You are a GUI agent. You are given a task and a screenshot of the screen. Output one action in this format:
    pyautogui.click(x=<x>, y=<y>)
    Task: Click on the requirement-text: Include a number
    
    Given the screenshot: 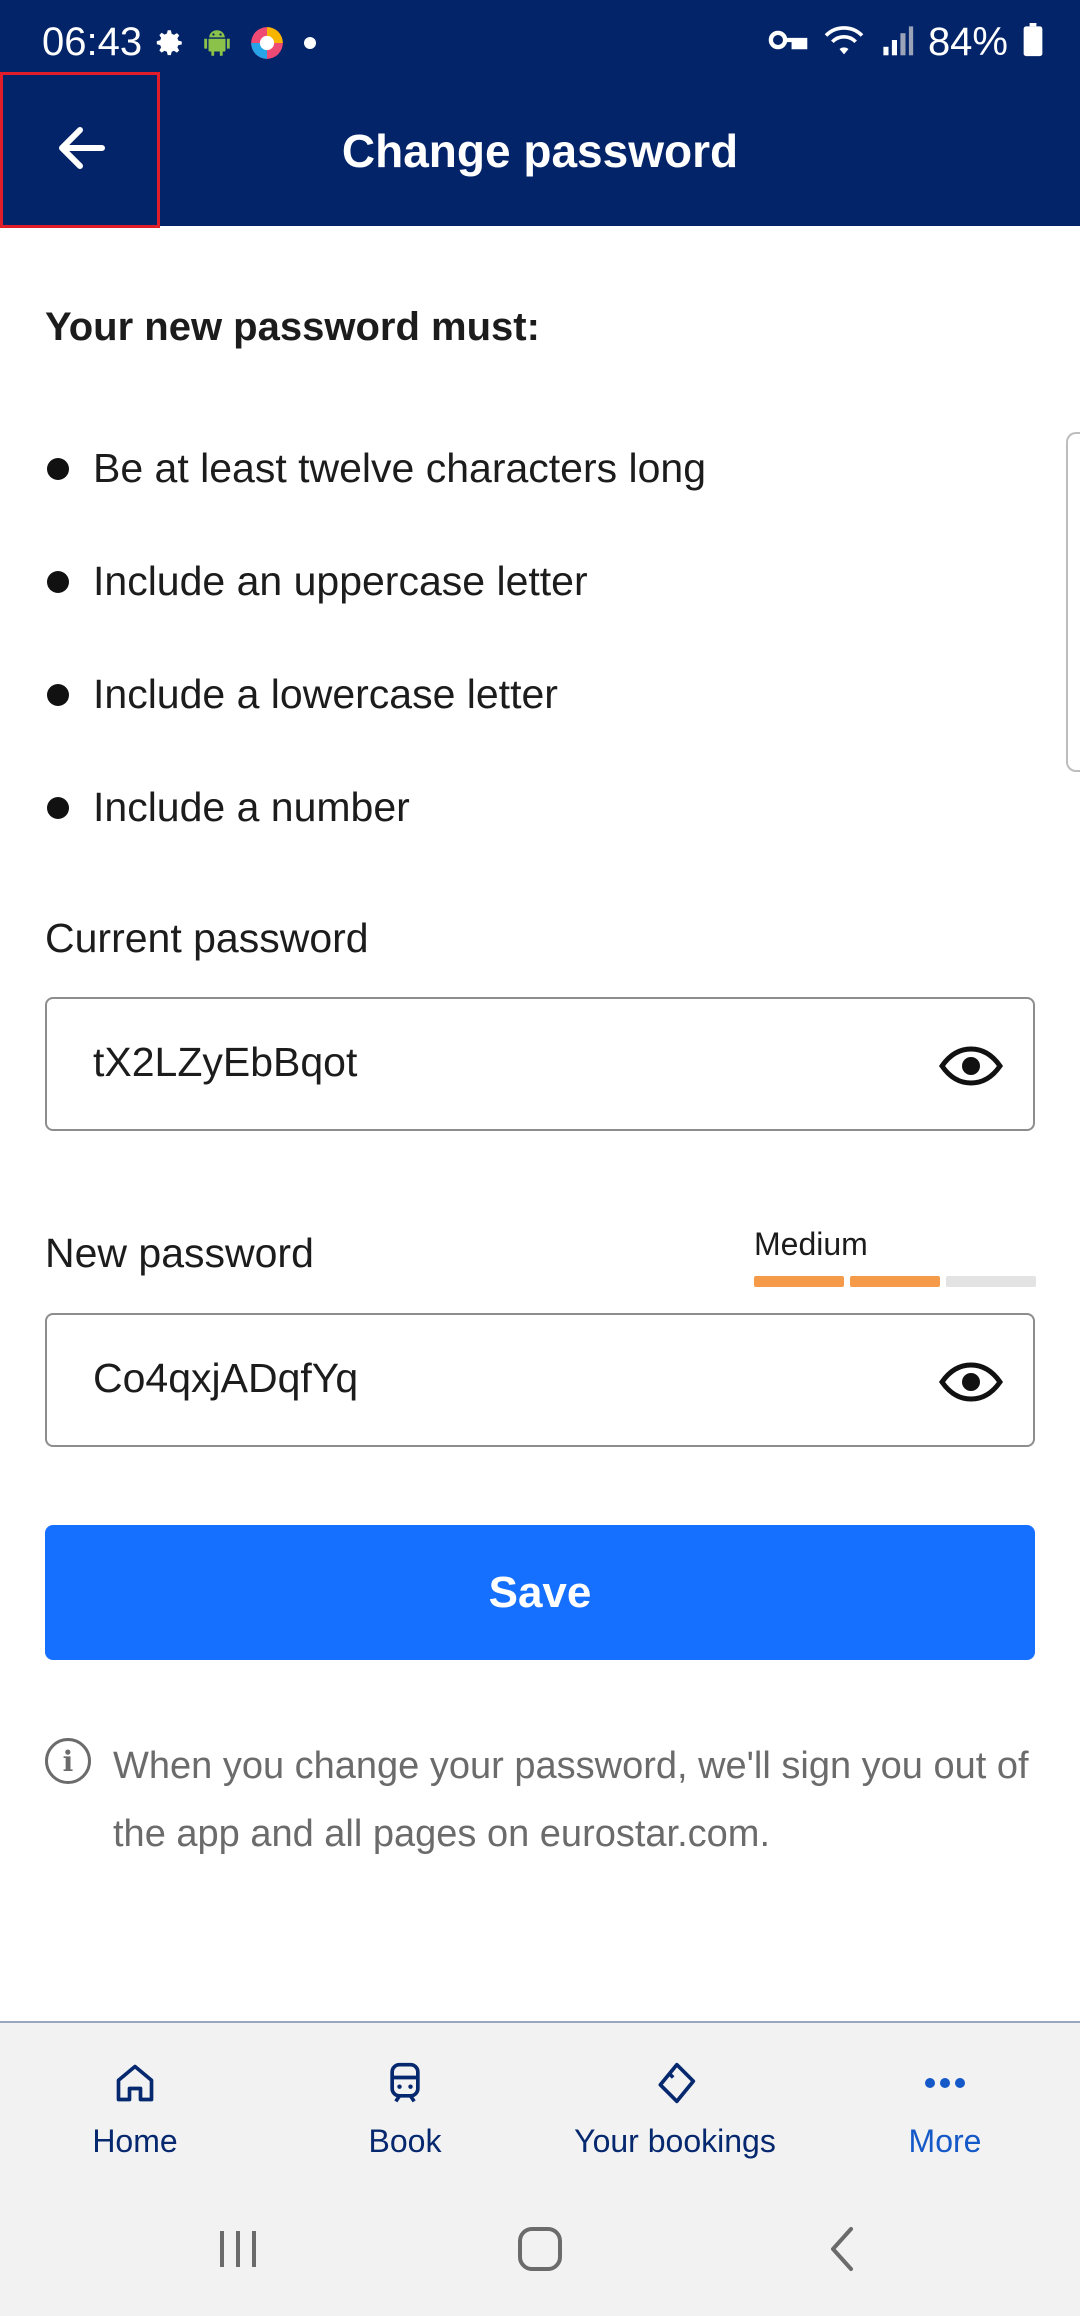 What is the action you would take?
    pyautogui.click(x=251, y=807)
    